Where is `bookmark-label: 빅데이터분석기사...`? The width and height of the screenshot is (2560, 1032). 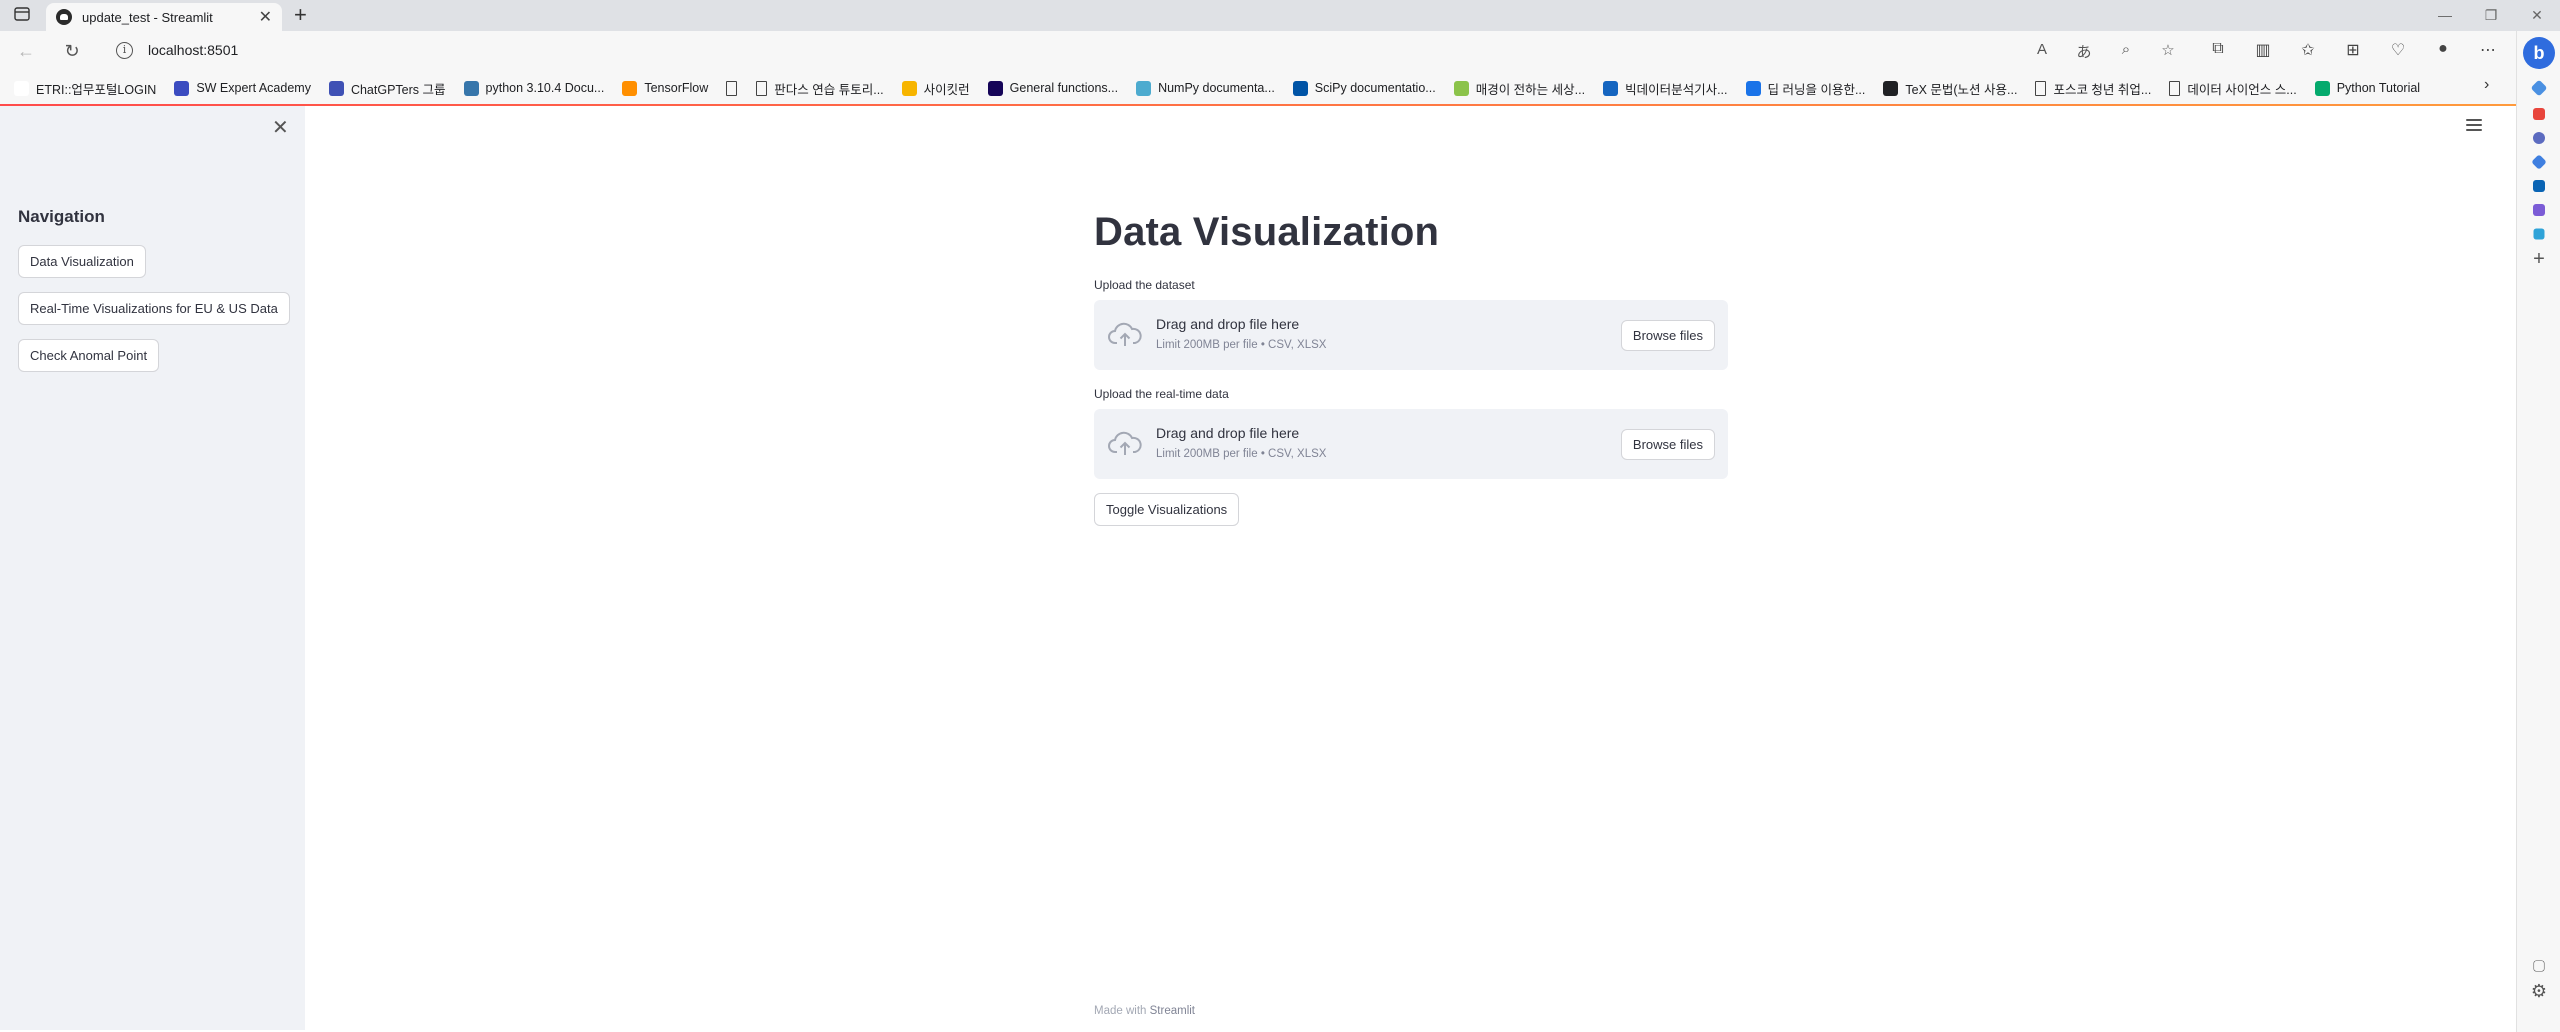
bookmark-label: 빅데이터분석기사... is located at coordinates (1676, 89).